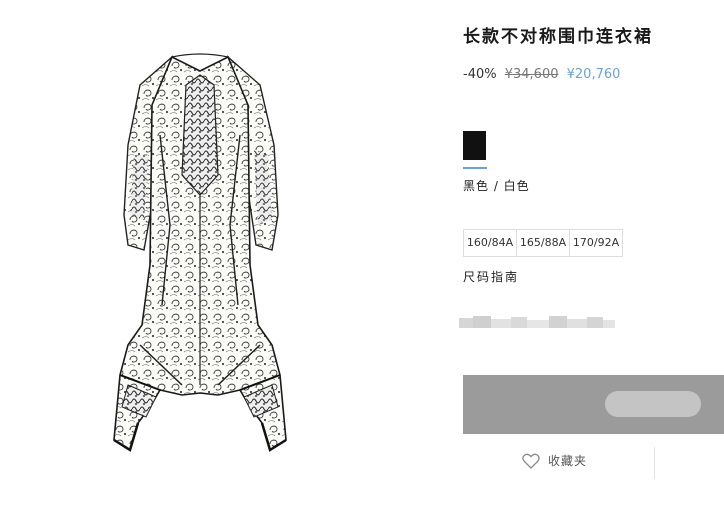 The width and height of the screenshot is (724, 514). I want to click on size-selector: 160/84A 165/88A 170/92A, so click(543, 243).